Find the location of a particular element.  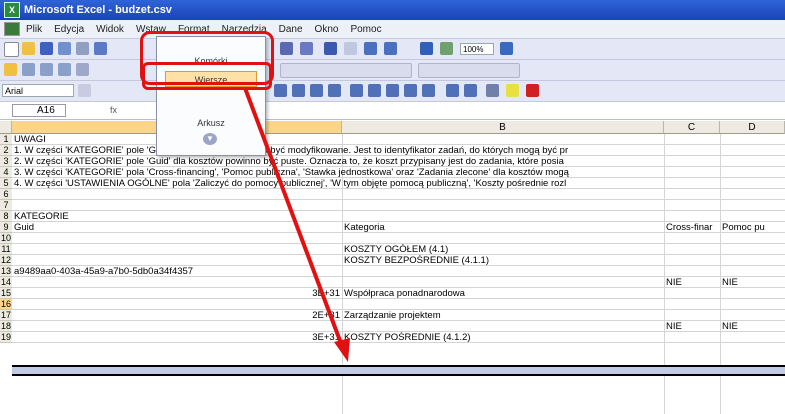

annotation-arrow is located at coordinates (296, 224).